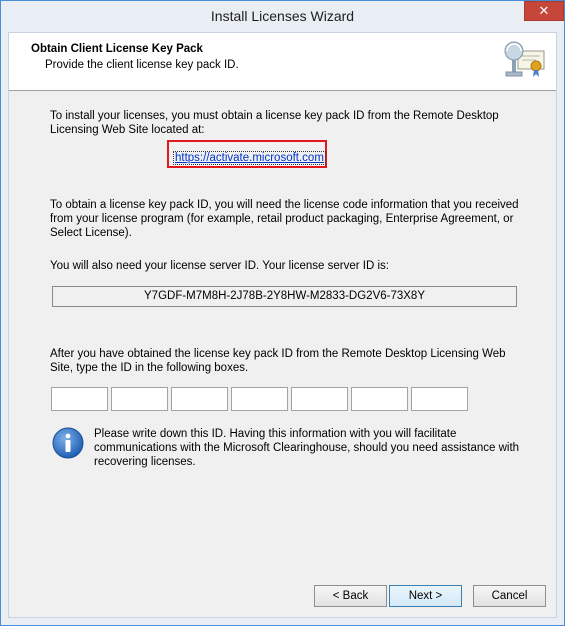  I want to click on window-title: Install Licenses Wizard, so click(282, 16).